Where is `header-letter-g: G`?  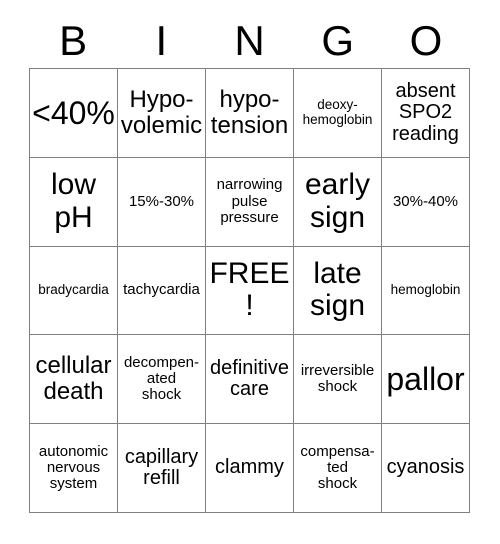 header-letter-g: G is located at coordinates (338, 40).